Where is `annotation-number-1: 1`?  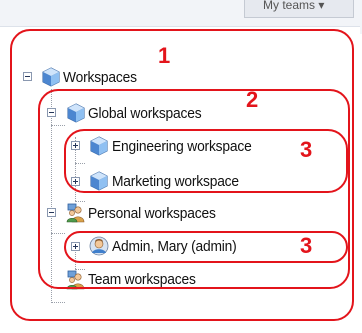
annotation-number-1: 1 is located at coordinates (164, 55).